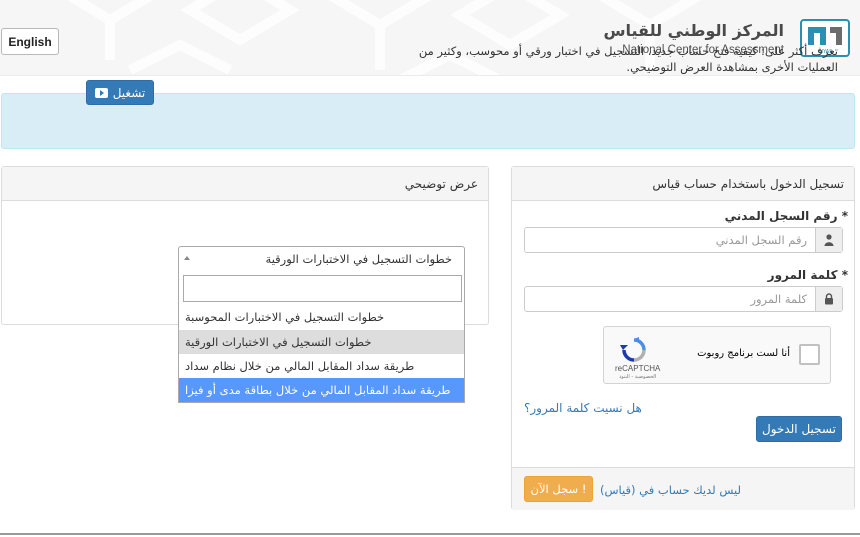 The image size is (860, 537). Describe the element at coordinates (807, 275) in the screenshot. I see `password-label: كلمة المرور *` at that location.